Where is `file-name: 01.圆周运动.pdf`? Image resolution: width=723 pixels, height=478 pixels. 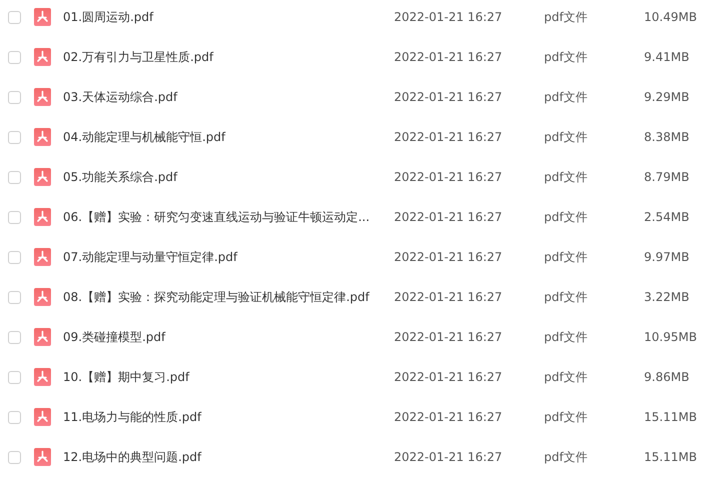 file-name: 01.圆周运动.pdf is located at coordinates (225, 17).